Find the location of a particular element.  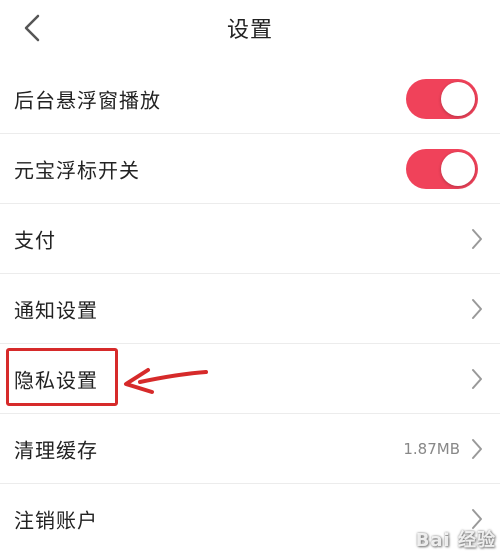

header-bar: 设置 is located at coordinates (250, 28).